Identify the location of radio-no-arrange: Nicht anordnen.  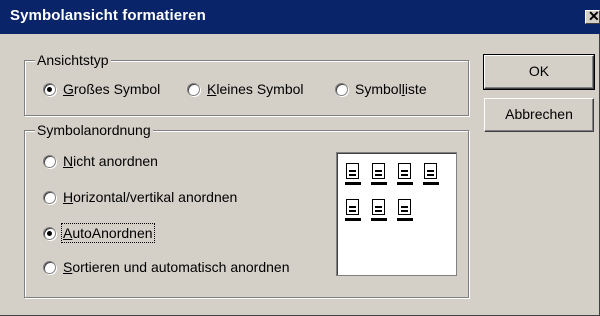
(100, 161).